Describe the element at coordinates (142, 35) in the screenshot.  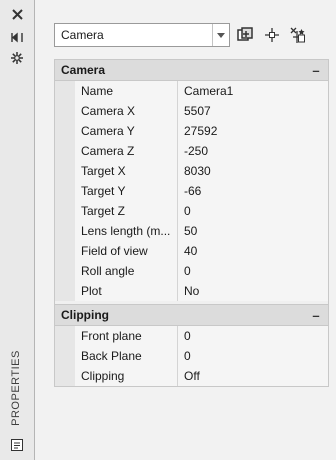
I see `object-type-dropdown: Camera` at that location.